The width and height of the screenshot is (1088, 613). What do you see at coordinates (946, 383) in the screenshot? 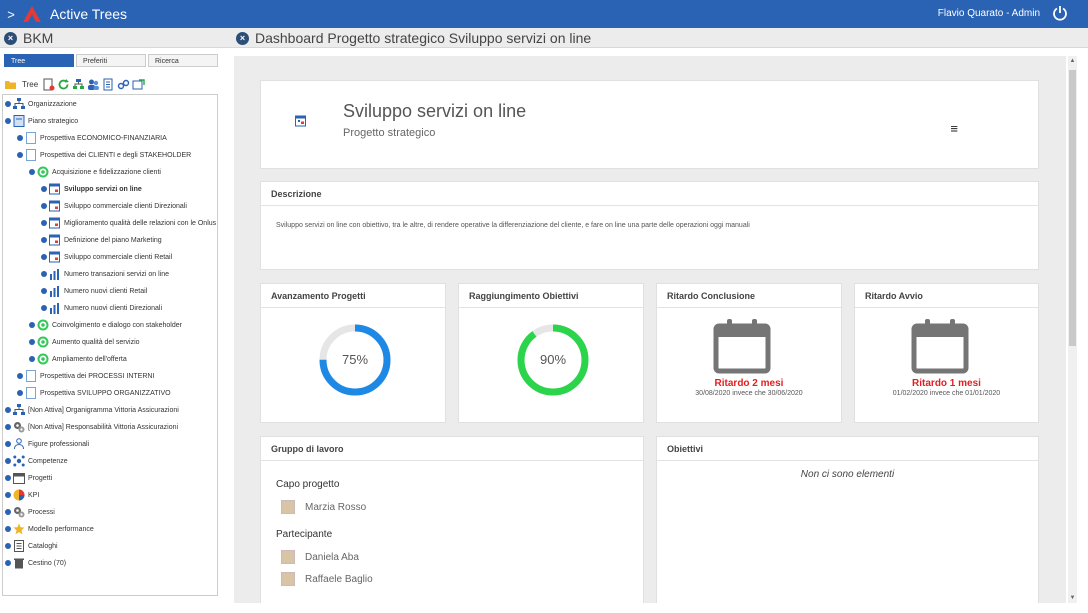
I see `delay-status: Ritardo 1 mesi` at bounding box center [946, 383].